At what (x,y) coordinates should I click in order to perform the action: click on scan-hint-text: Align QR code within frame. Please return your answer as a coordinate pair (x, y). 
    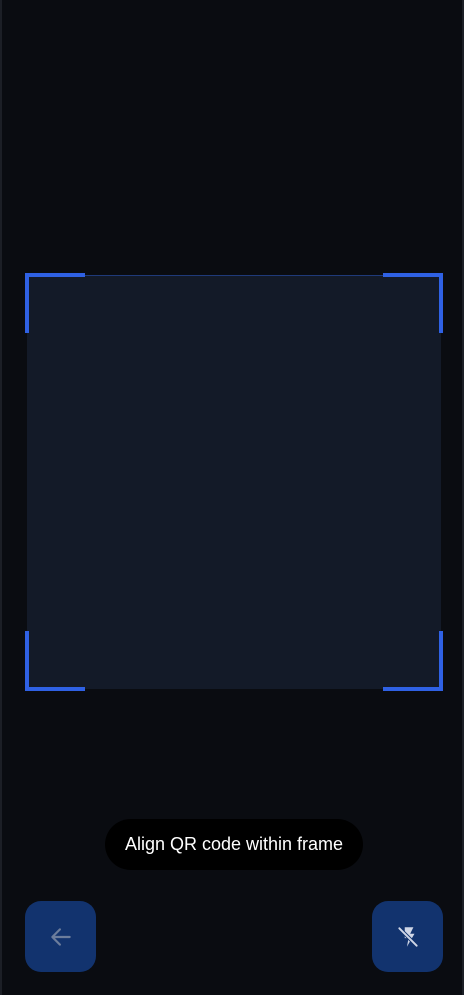
    Looking at the image, I should click on (234, 844).